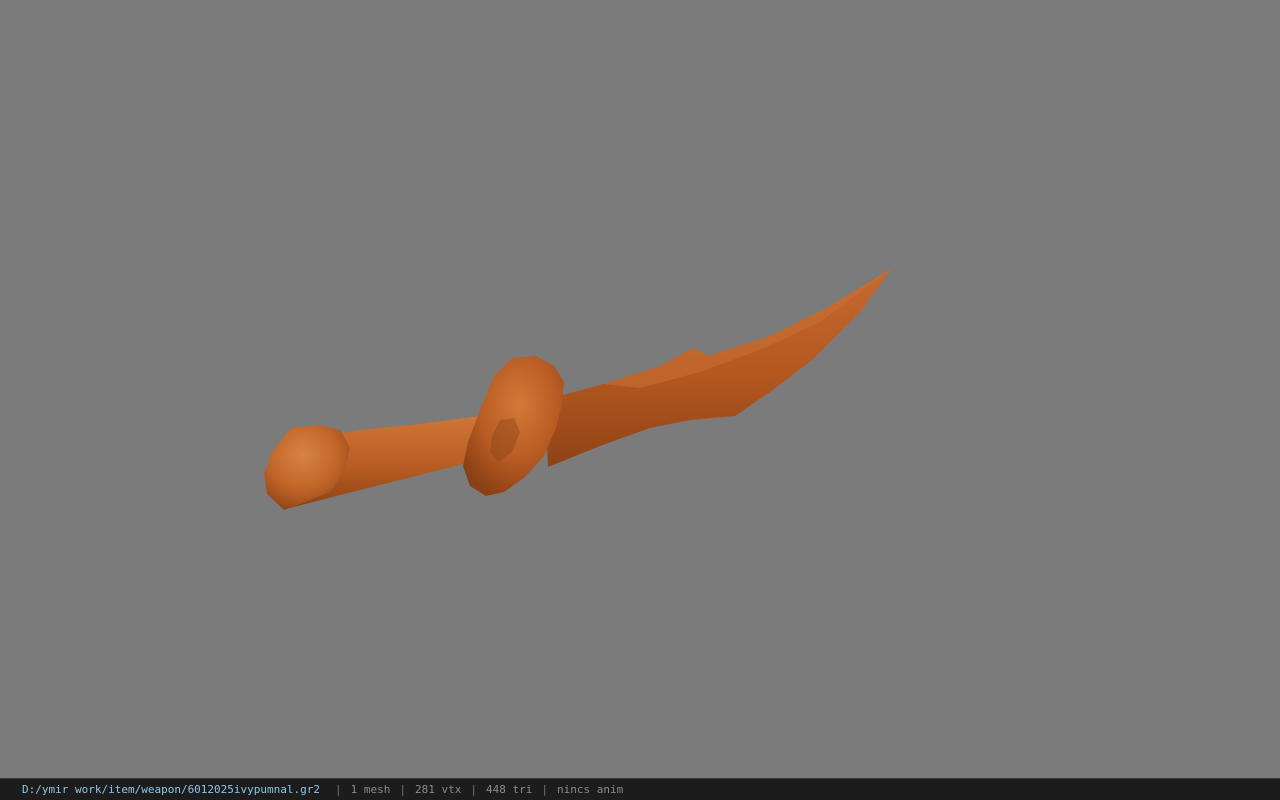 The width and height of the screenshot is (1280, 800). Describe the element at coordinates (370, 789) in the screenshot. I see `mesh-count: 1 mesh` at that location.